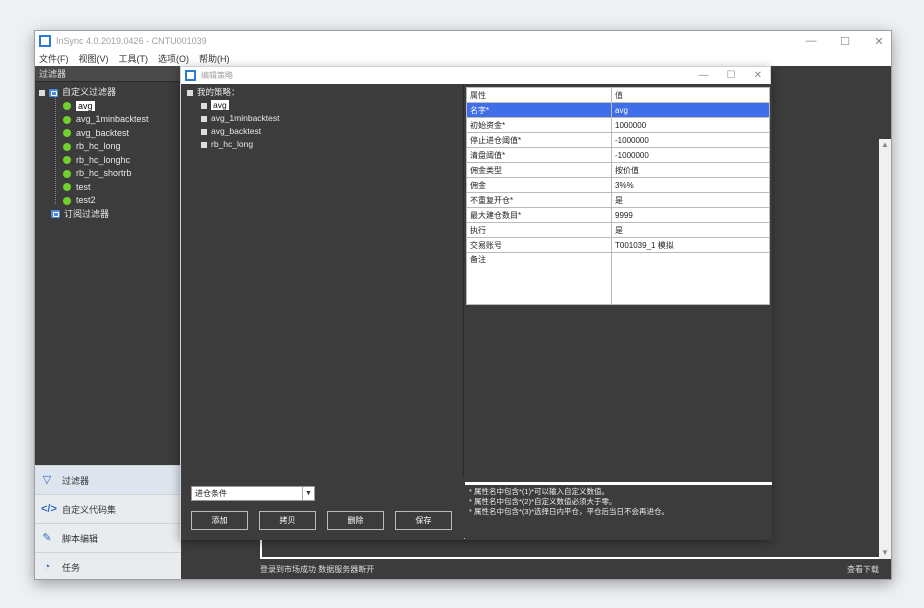 The image size is (924, 608). Describe the element at coordinates (83, 186) in the screenshot. I see `filter-item-label: test` at that location.